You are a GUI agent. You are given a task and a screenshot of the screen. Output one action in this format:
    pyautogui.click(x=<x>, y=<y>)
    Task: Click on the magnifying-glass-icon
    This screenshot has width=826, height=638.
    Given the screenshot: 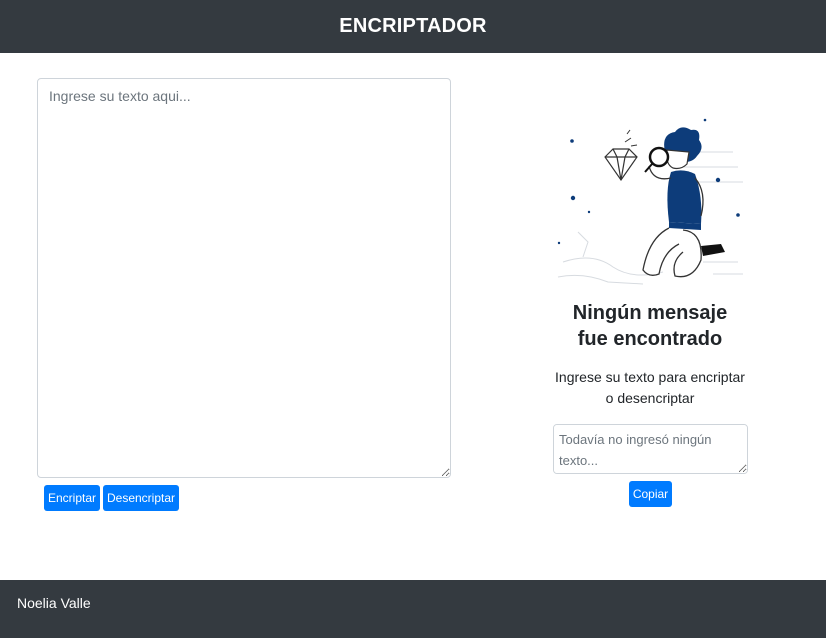 What is the action you would take?
    pyautogui.click(x=657, y=159)
    